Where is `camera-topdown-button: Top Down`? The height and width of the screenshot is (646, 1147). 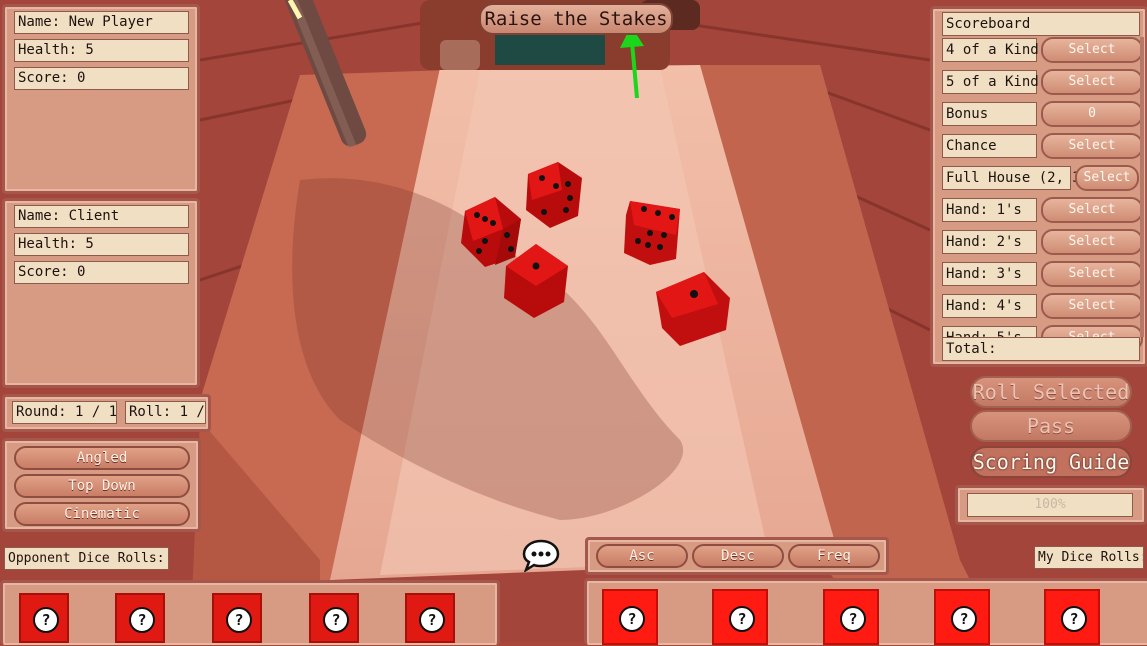
camera-topdown-button: Top Down is located at coordinates (102, 486).